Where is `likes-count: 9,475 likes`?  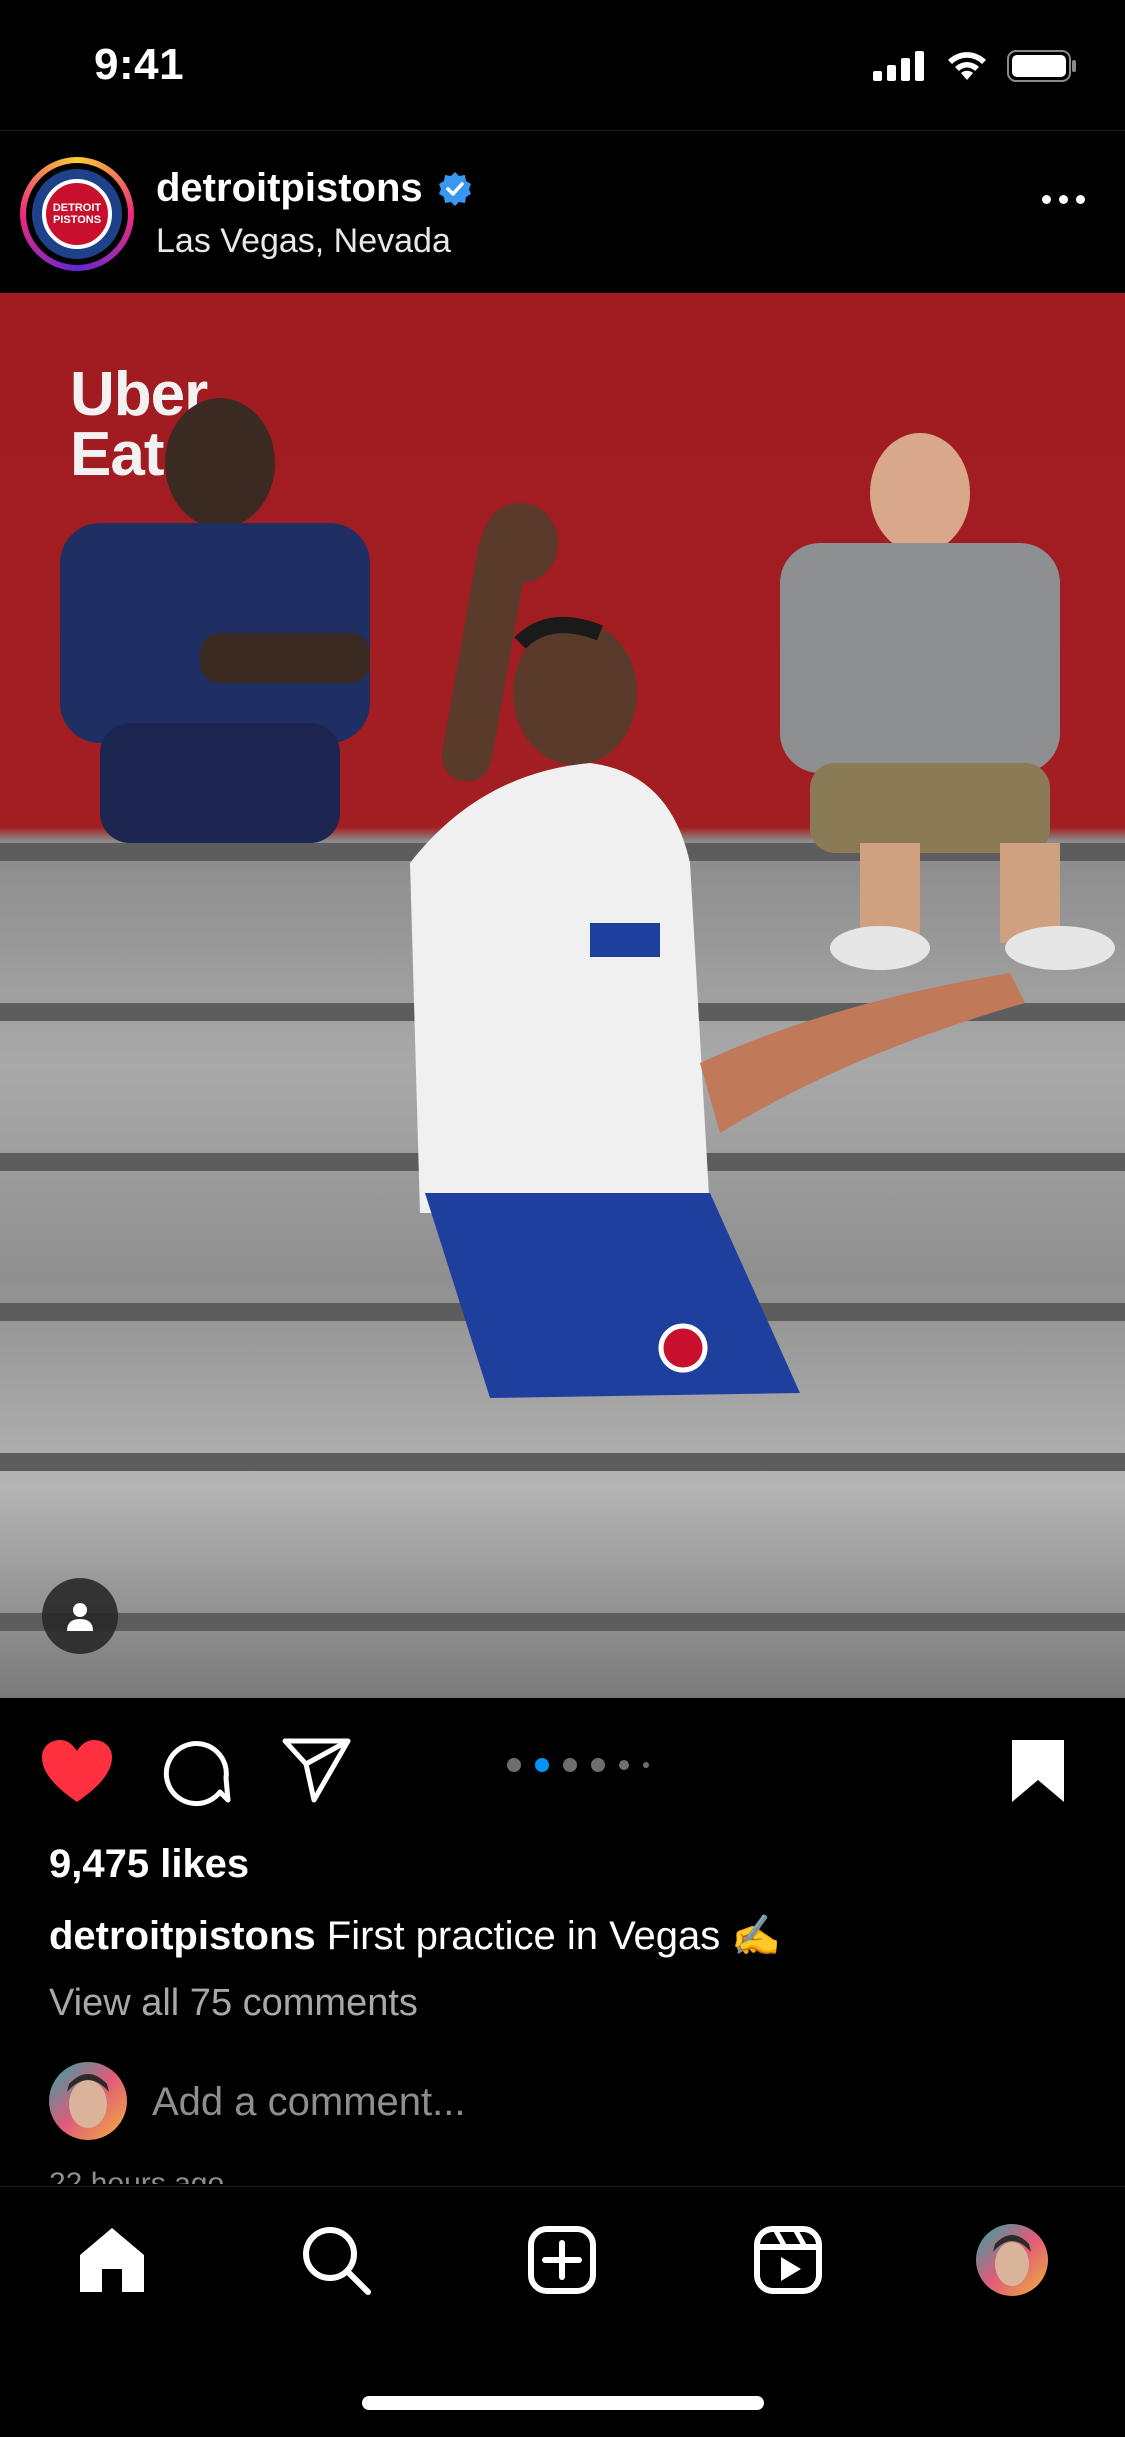
likes-count: 9,475 likes is located at coordinates (149, 1864).